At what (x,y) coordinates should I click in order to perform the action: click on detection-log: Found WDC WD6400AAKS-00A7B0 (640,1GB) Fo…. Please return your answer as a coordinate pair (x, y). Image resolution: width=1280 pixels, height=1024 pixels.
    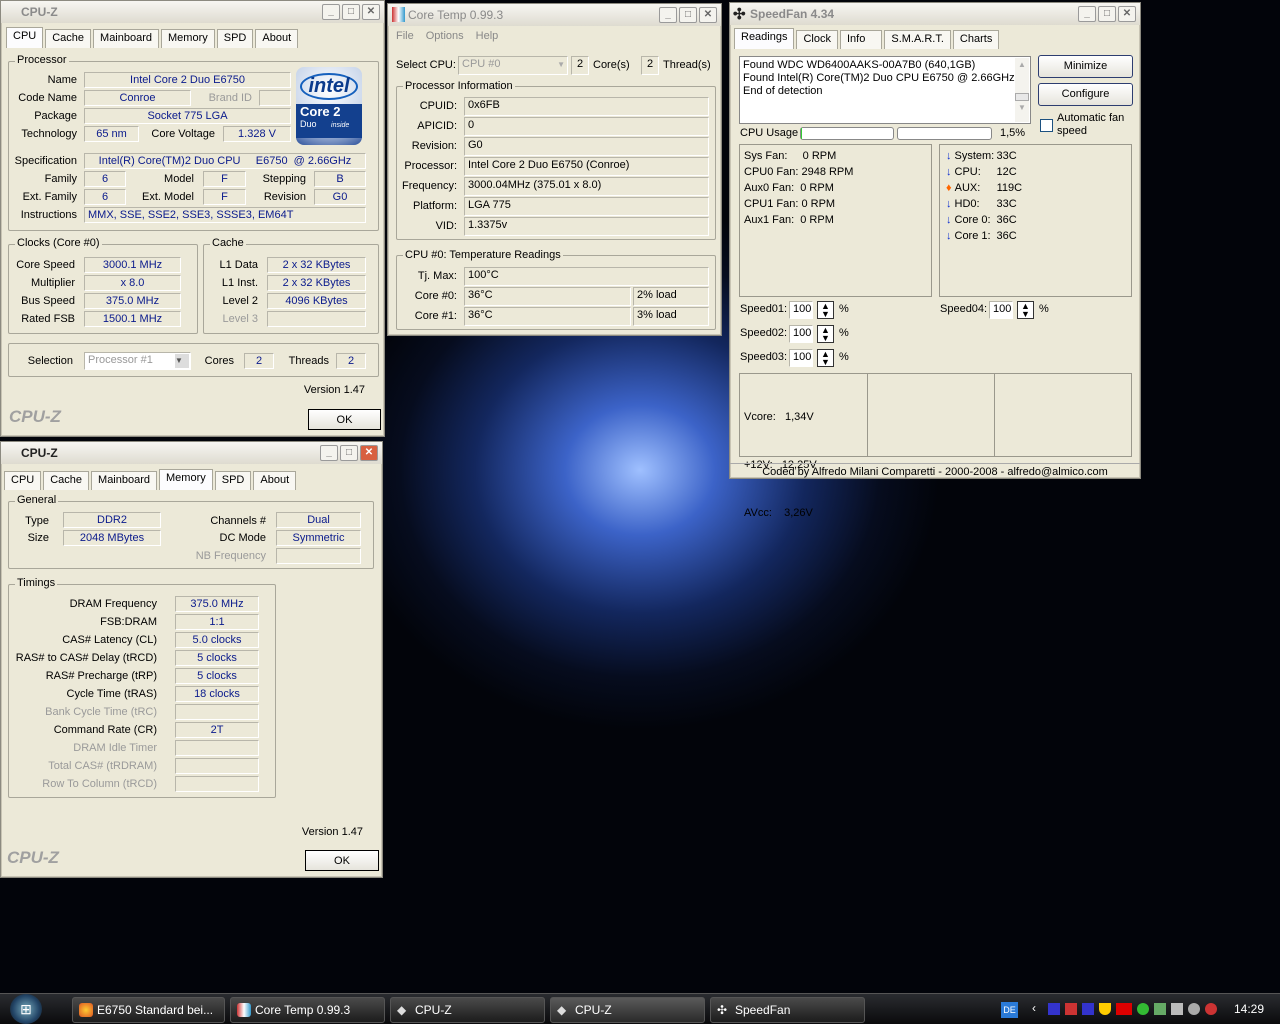
    Looking at the image, I should click on (885, 90).